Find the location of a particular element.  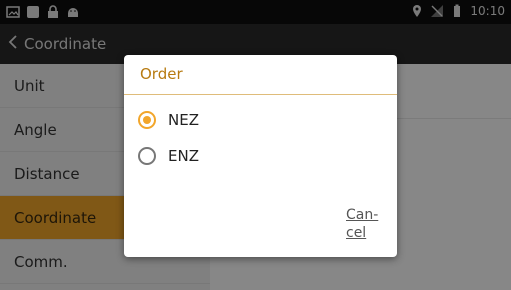

cancel-button: Can- cel is located at coordinates (362, 224).